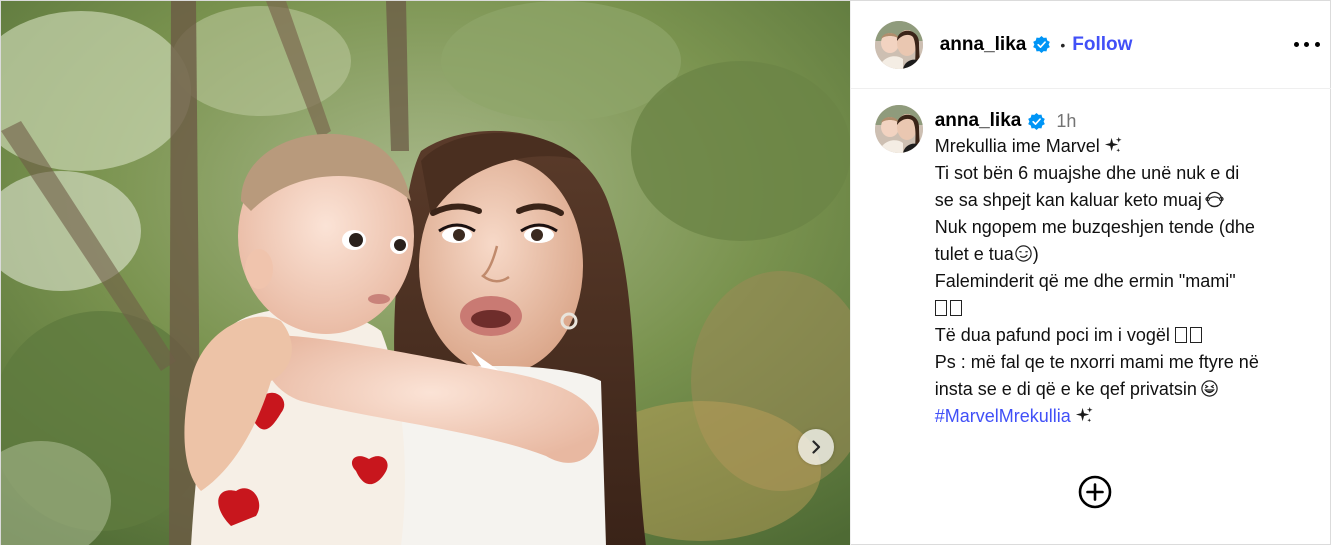  I want to click on caption-line-text: insta se e di që e ke qef privatsin, so click(1065, 389).